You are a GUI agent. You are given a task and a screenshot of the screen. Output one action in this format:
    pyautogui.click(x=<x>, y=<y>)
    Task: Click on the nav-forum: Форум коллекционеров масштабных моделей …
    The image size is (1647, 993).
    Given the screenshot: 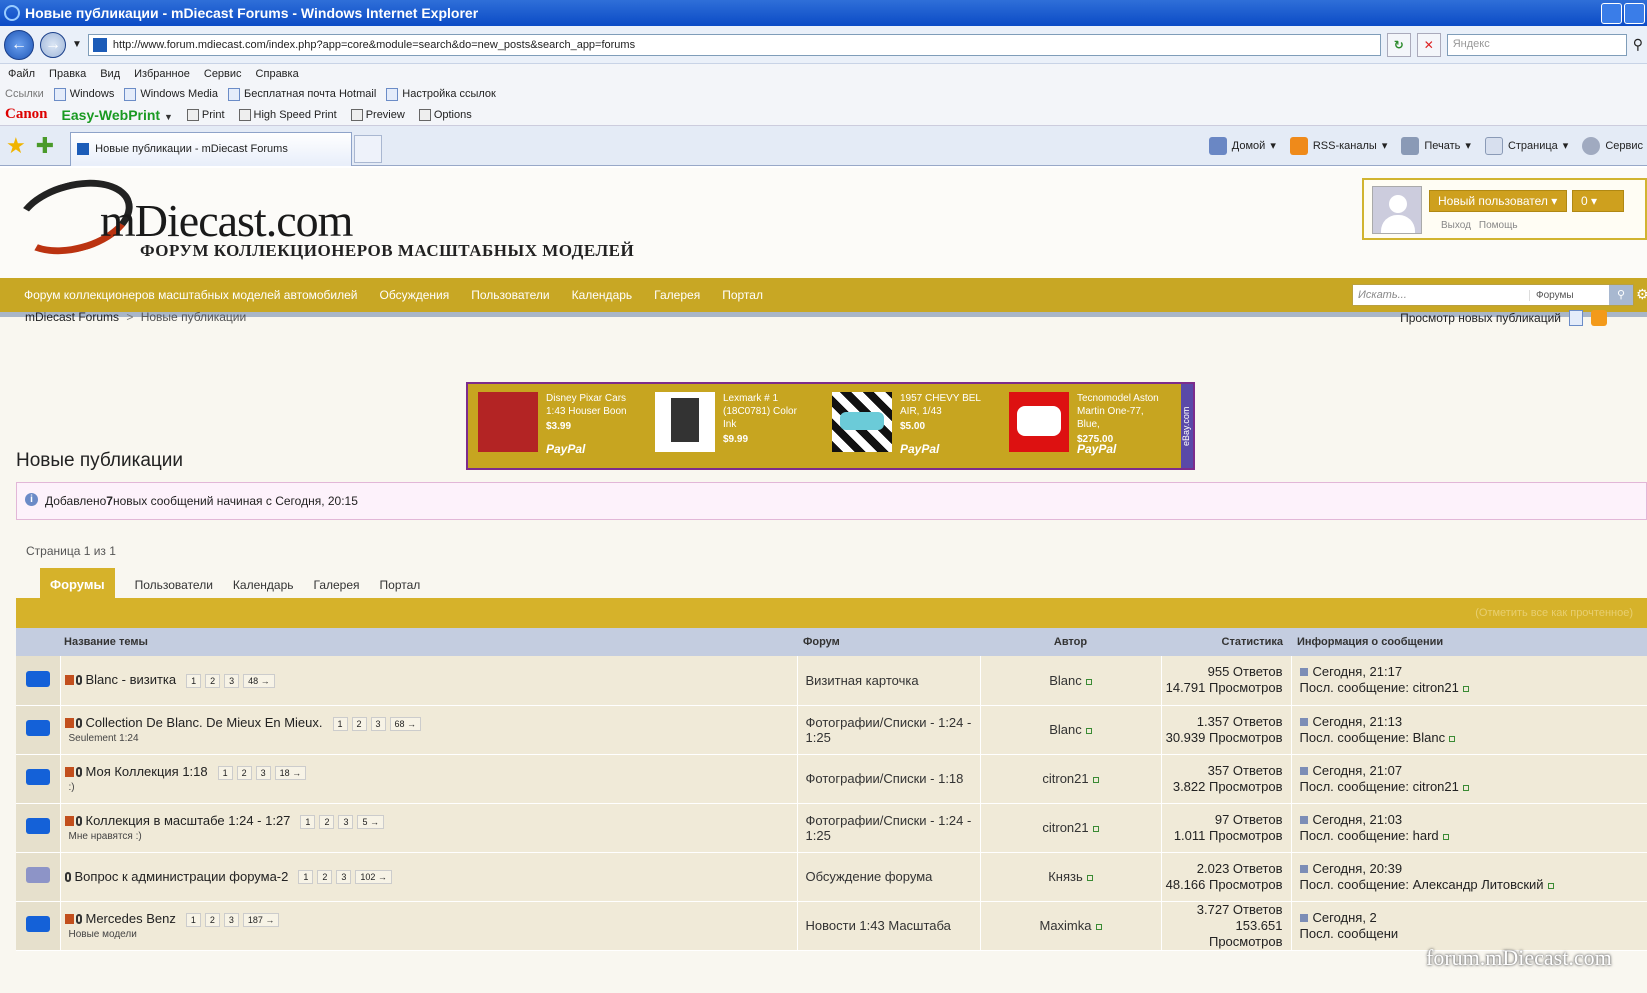 What is the action you would take?
    pyautogui.click(x=191, y=295)
    